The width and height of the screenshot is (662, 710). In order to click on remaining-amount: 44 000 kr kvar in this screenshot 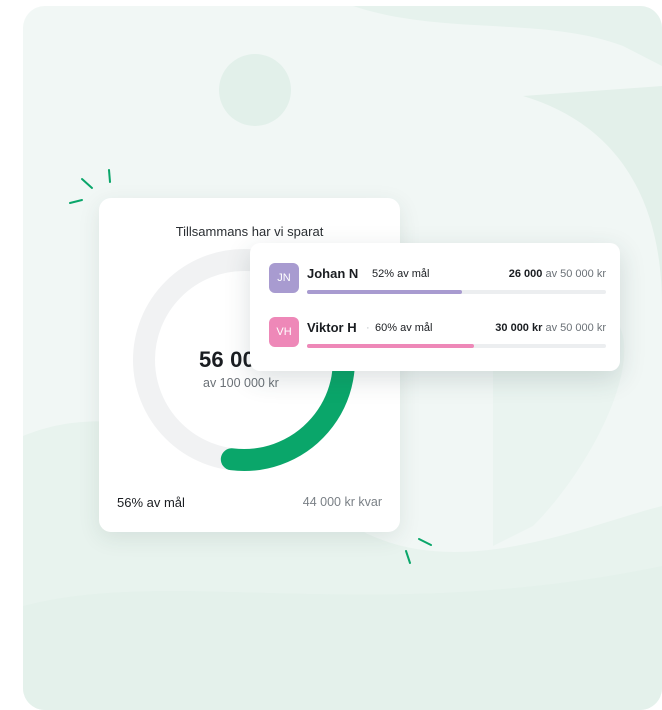, I will do `click(342, 502)`.